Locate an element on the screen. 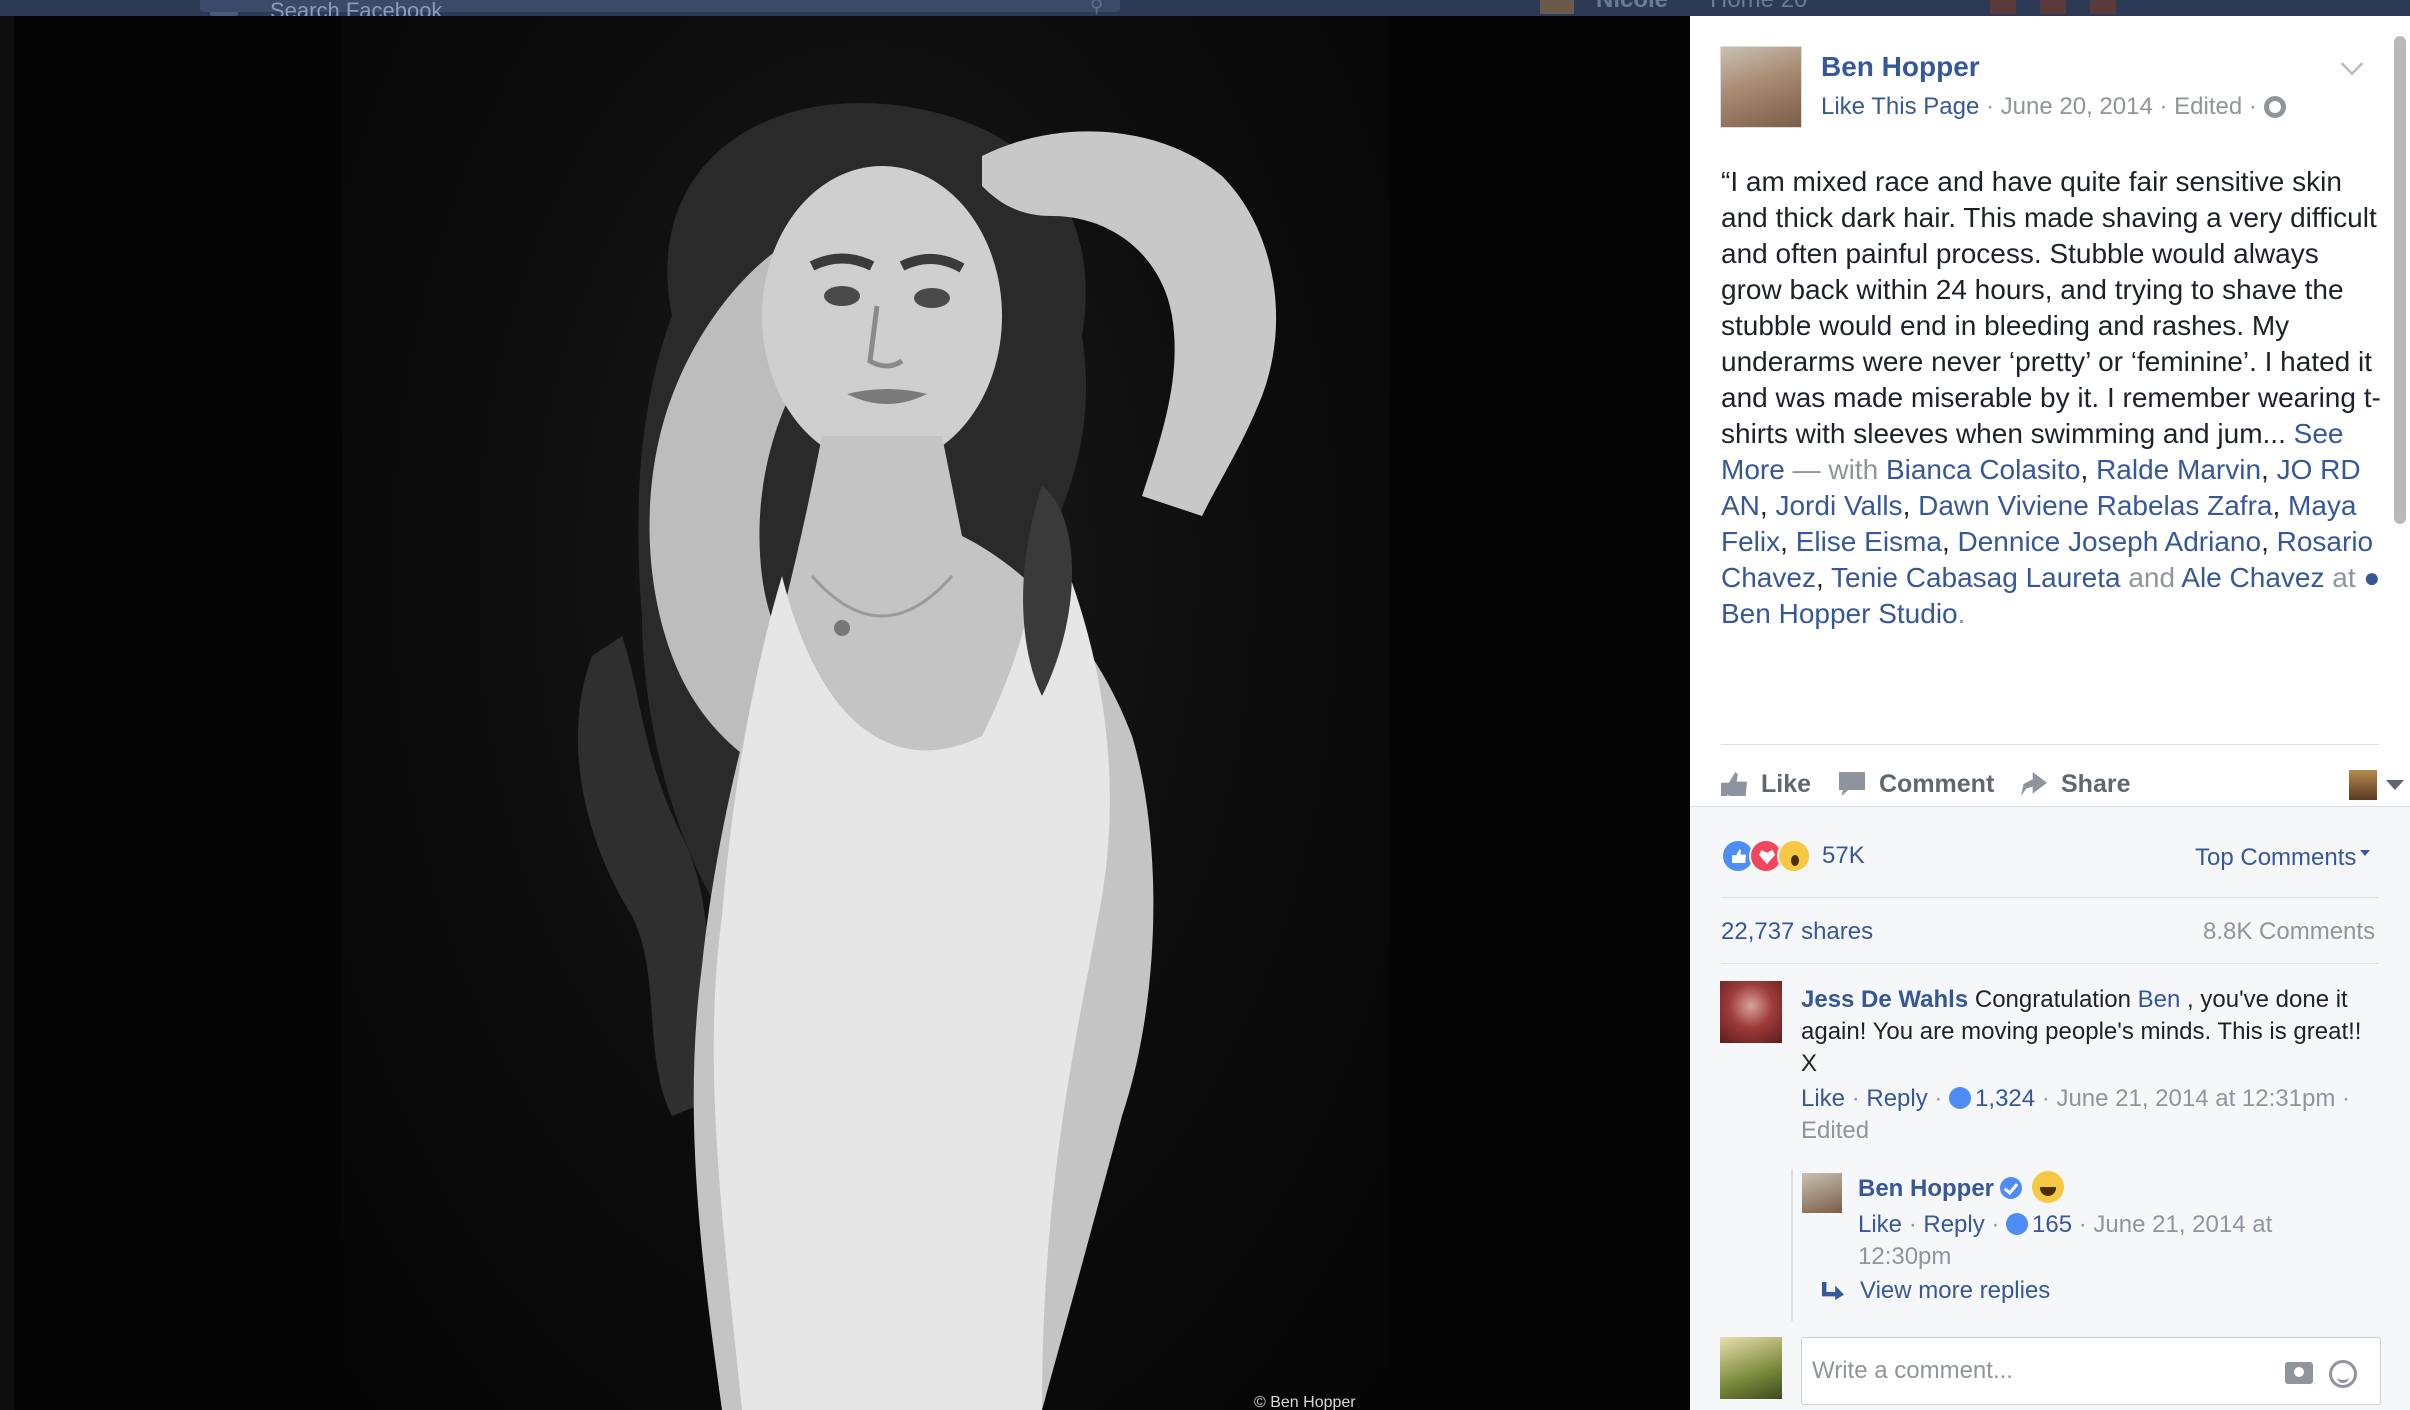 This screenshot has width=2410, height=1410. like-button: Like is located at coordinates (1766, 784).